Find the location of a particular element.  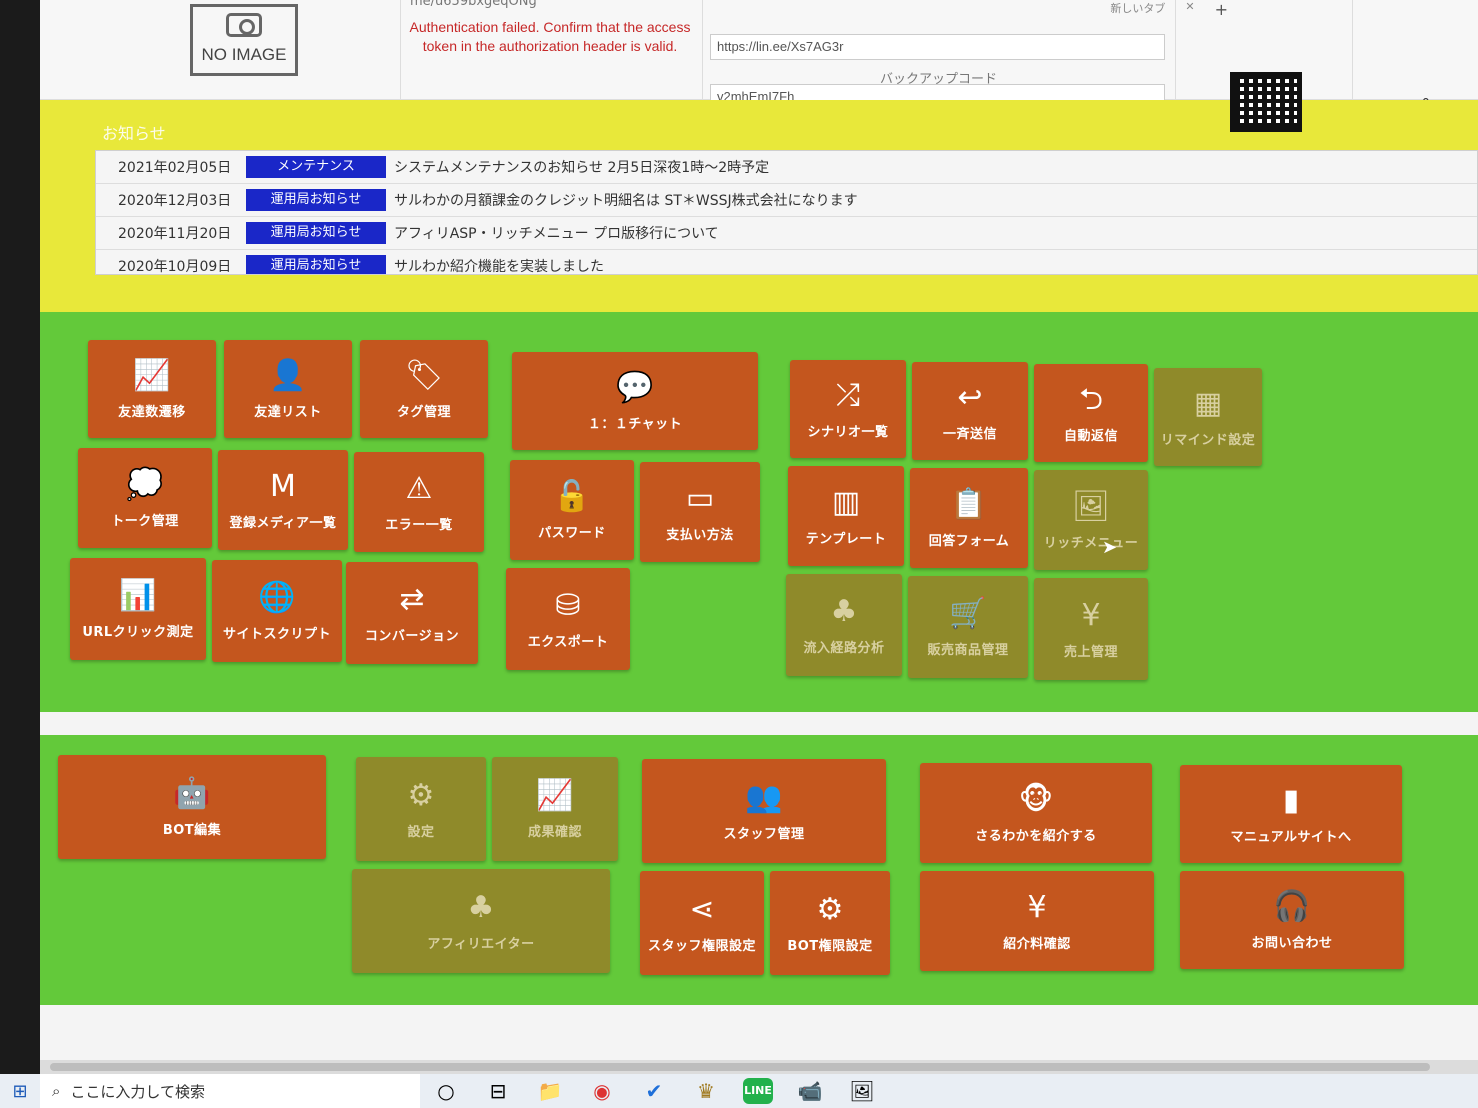

user-icon: 👤 is located at coordinates (288, 375).